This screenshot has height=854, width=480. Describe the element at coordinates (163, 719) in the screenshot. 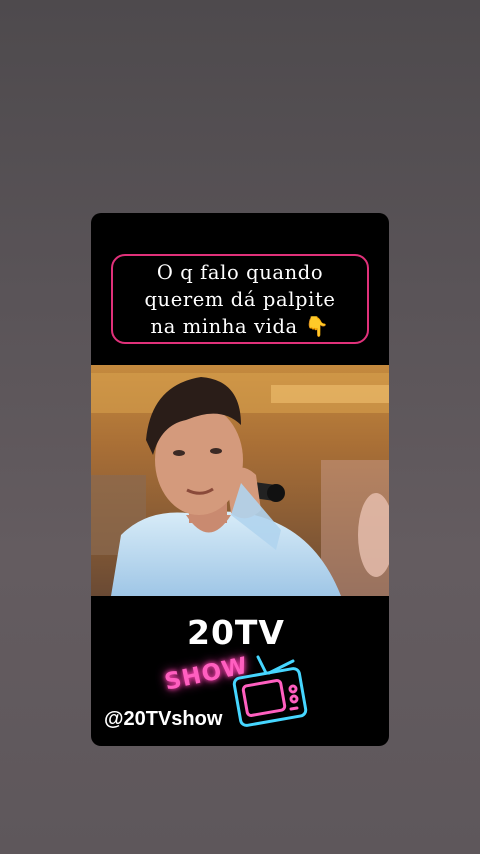

I see `account-handle: @20TVshow` at that location.